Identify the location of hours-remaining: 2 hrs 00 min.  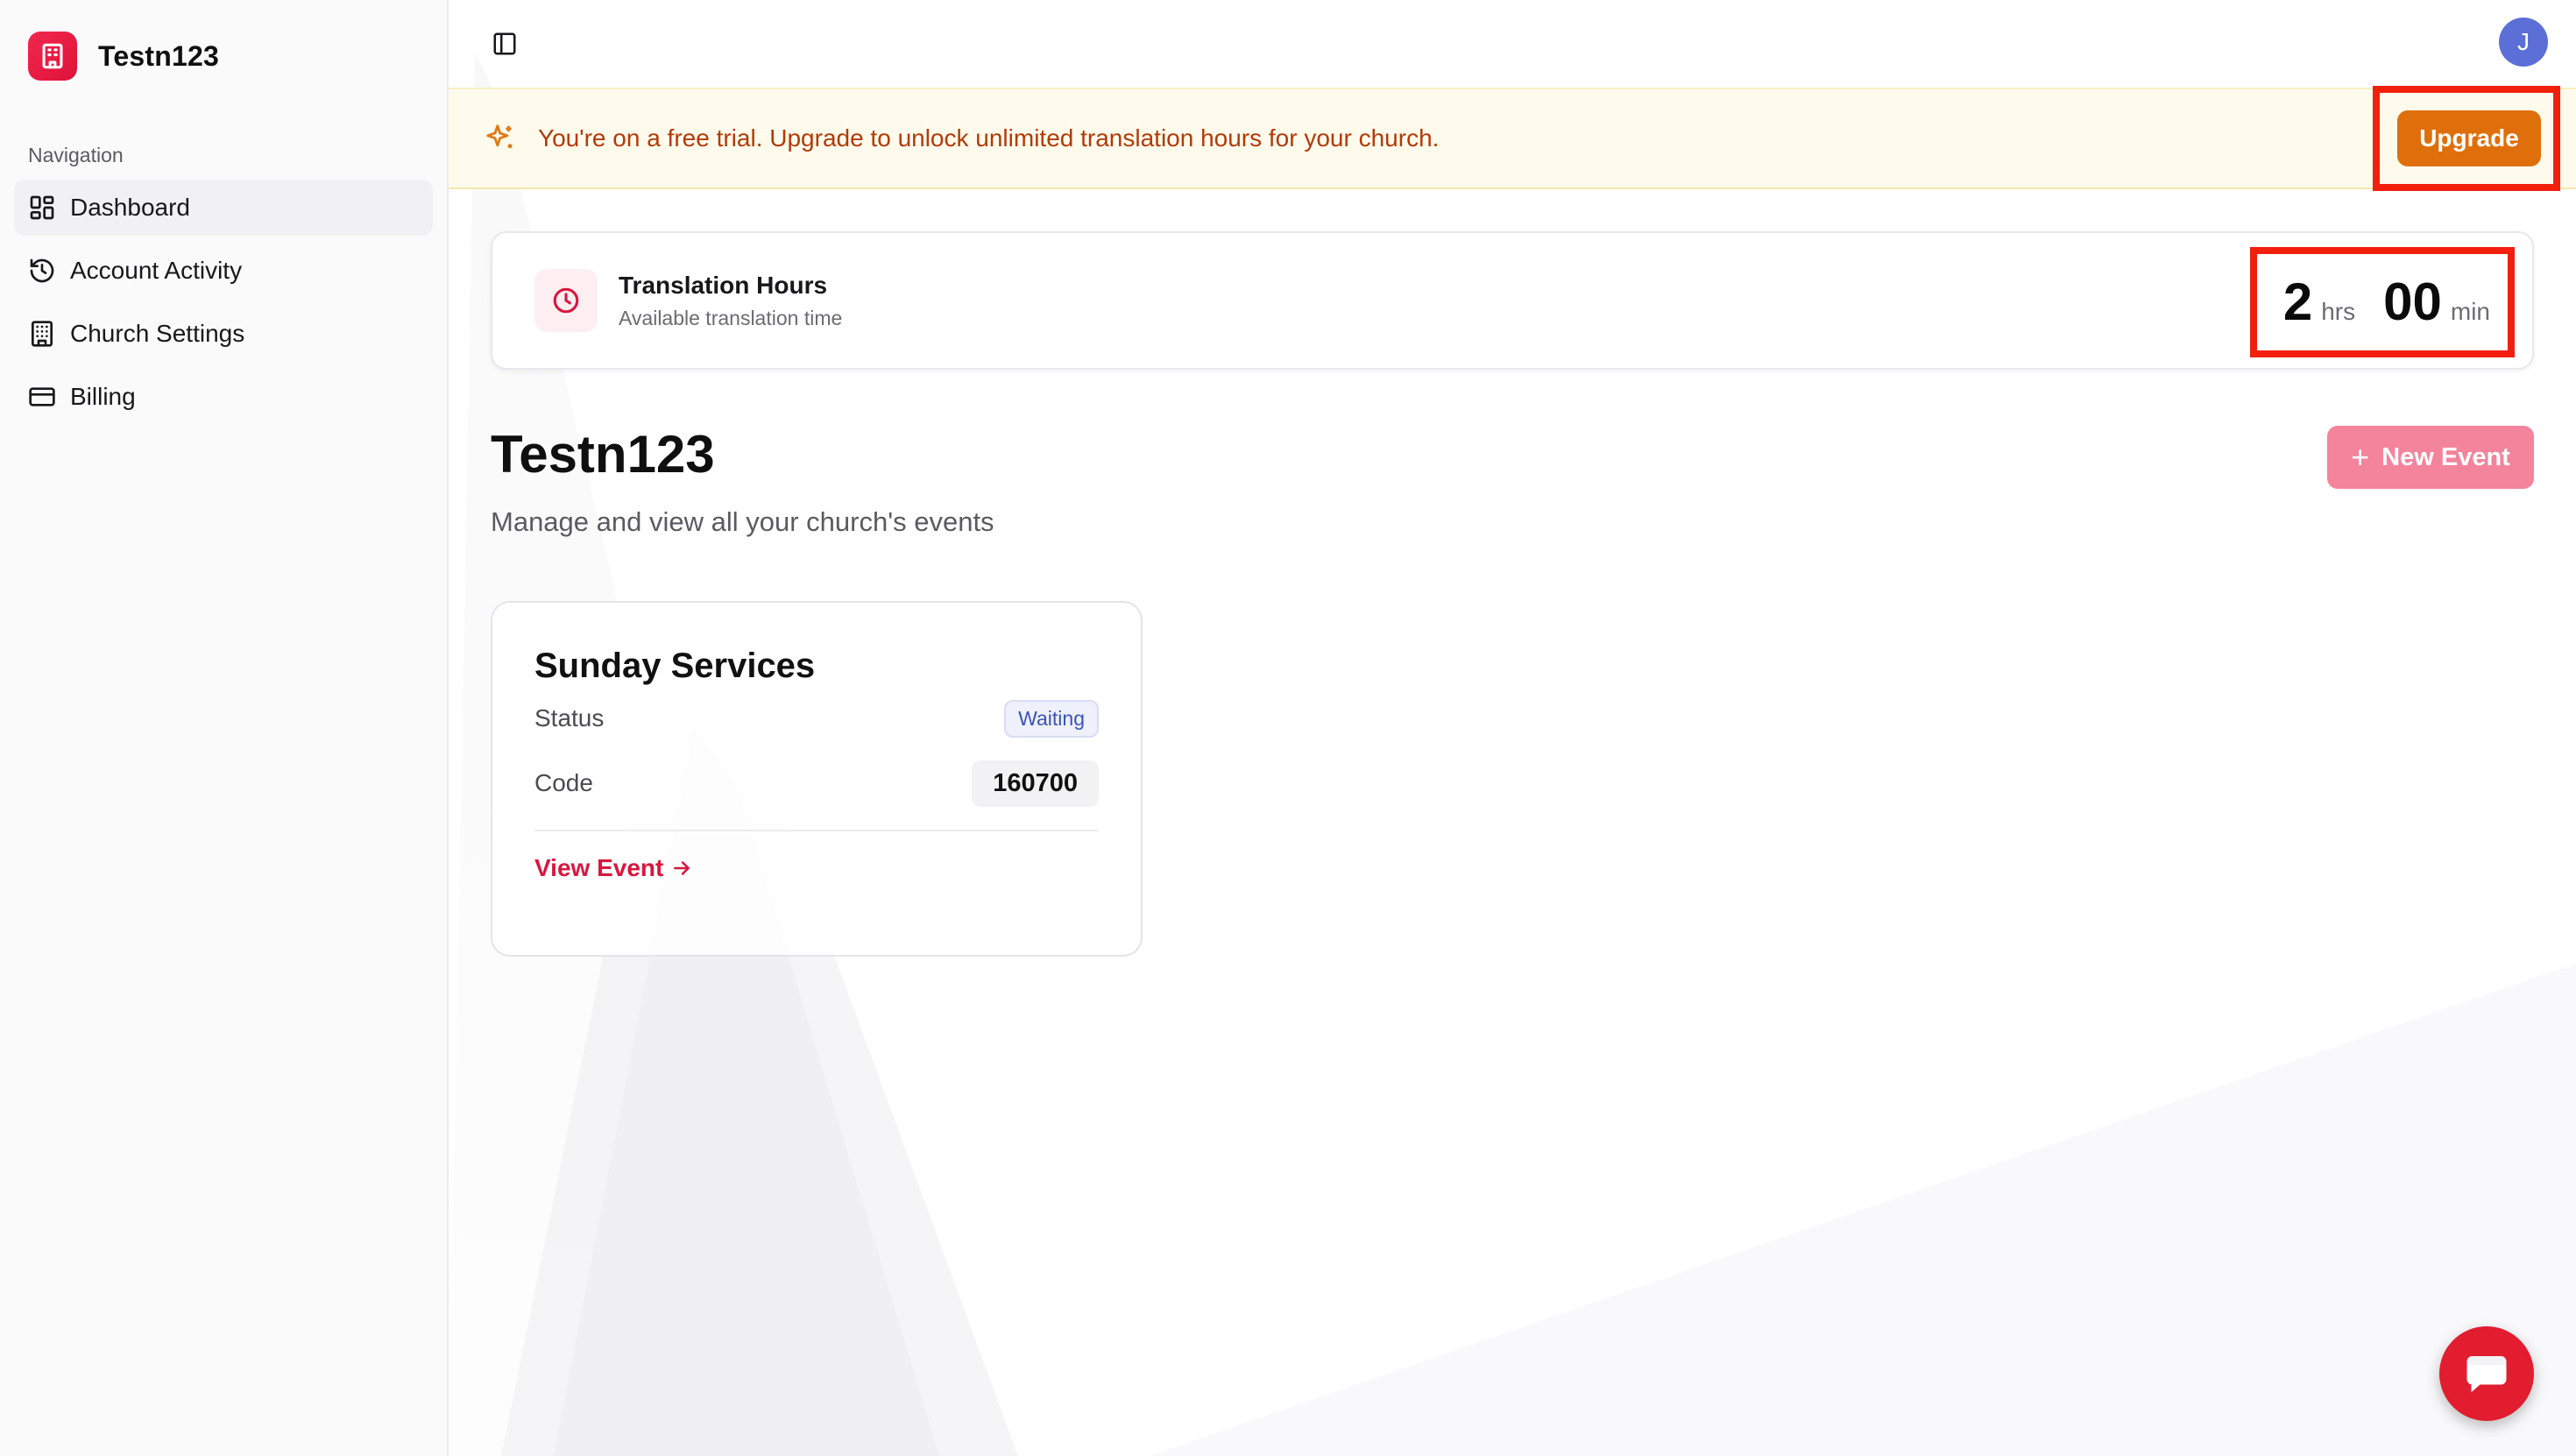
(2386, 302).